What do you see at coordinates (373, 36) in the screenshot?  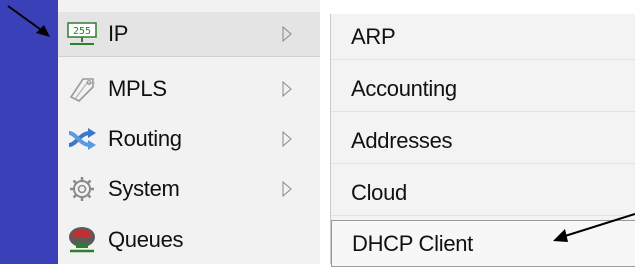 I see `submenu-item-label: ARP` at bounding box center [373, 36].